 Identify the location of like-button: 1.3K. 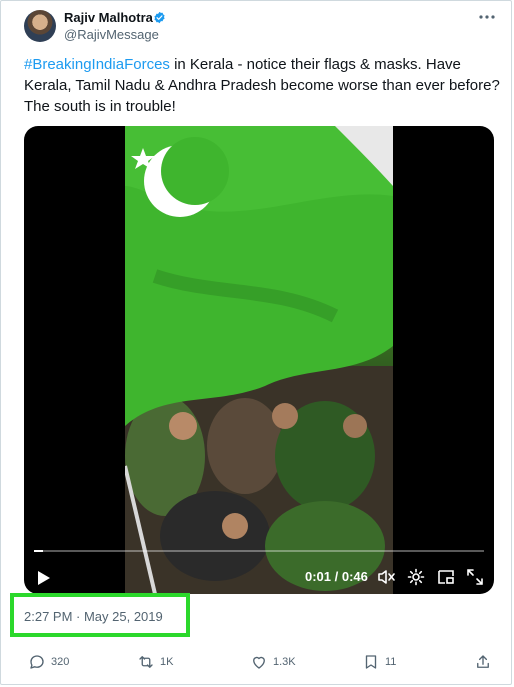
(273, 662).